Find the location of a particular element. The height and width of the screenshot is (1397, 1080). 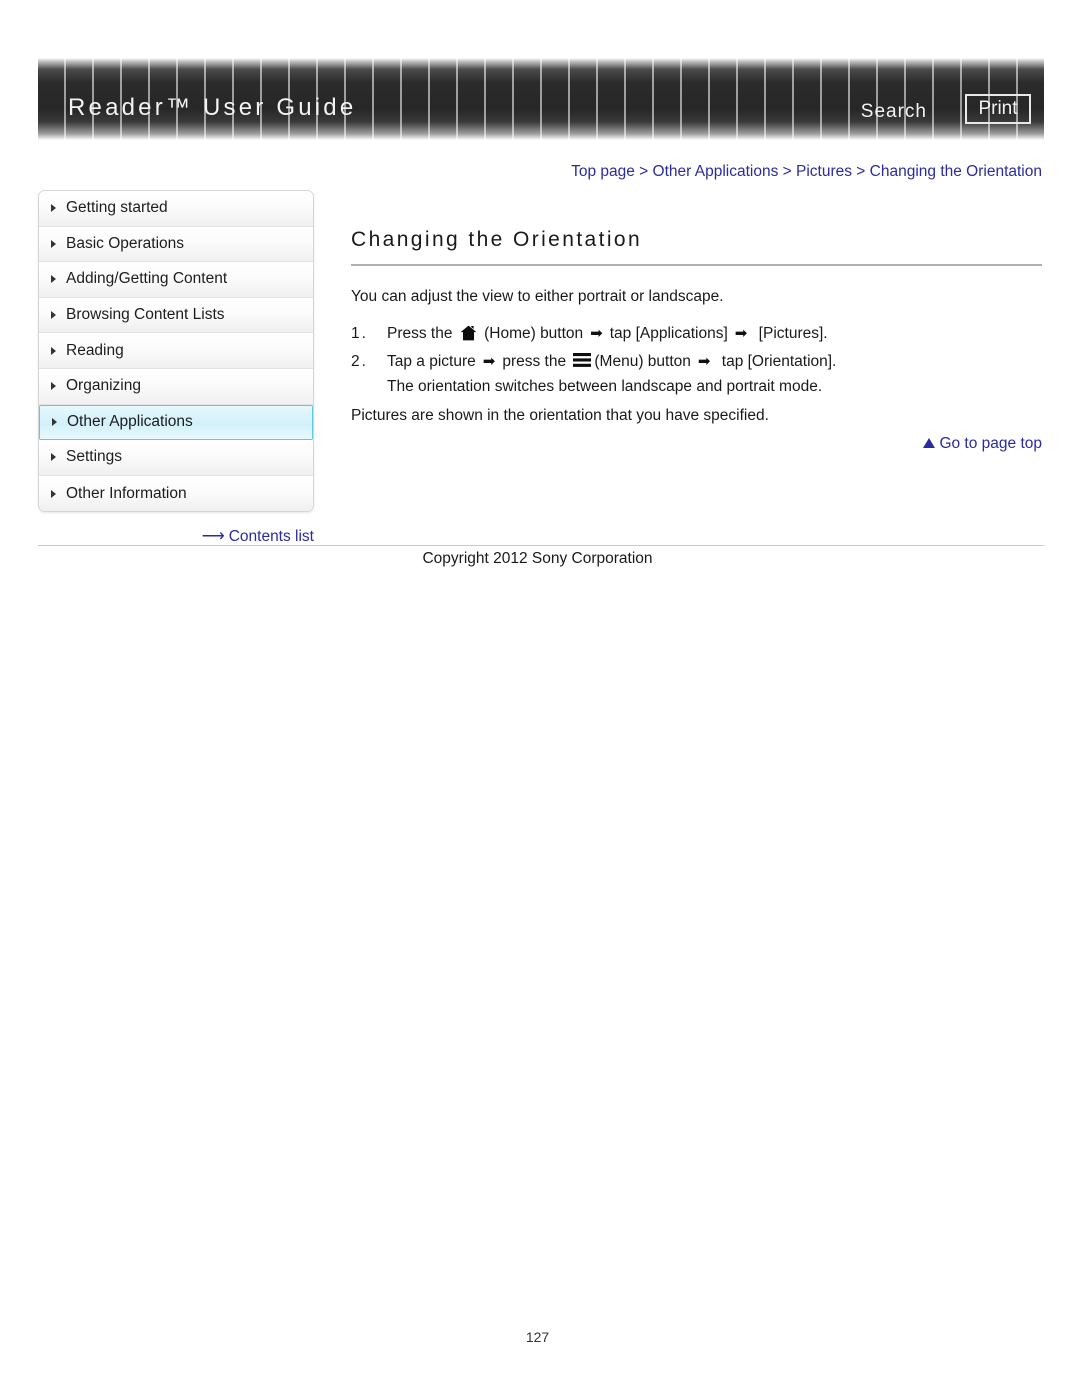

step-text-segment: Tap a picture is located at coordinates (431, 361).